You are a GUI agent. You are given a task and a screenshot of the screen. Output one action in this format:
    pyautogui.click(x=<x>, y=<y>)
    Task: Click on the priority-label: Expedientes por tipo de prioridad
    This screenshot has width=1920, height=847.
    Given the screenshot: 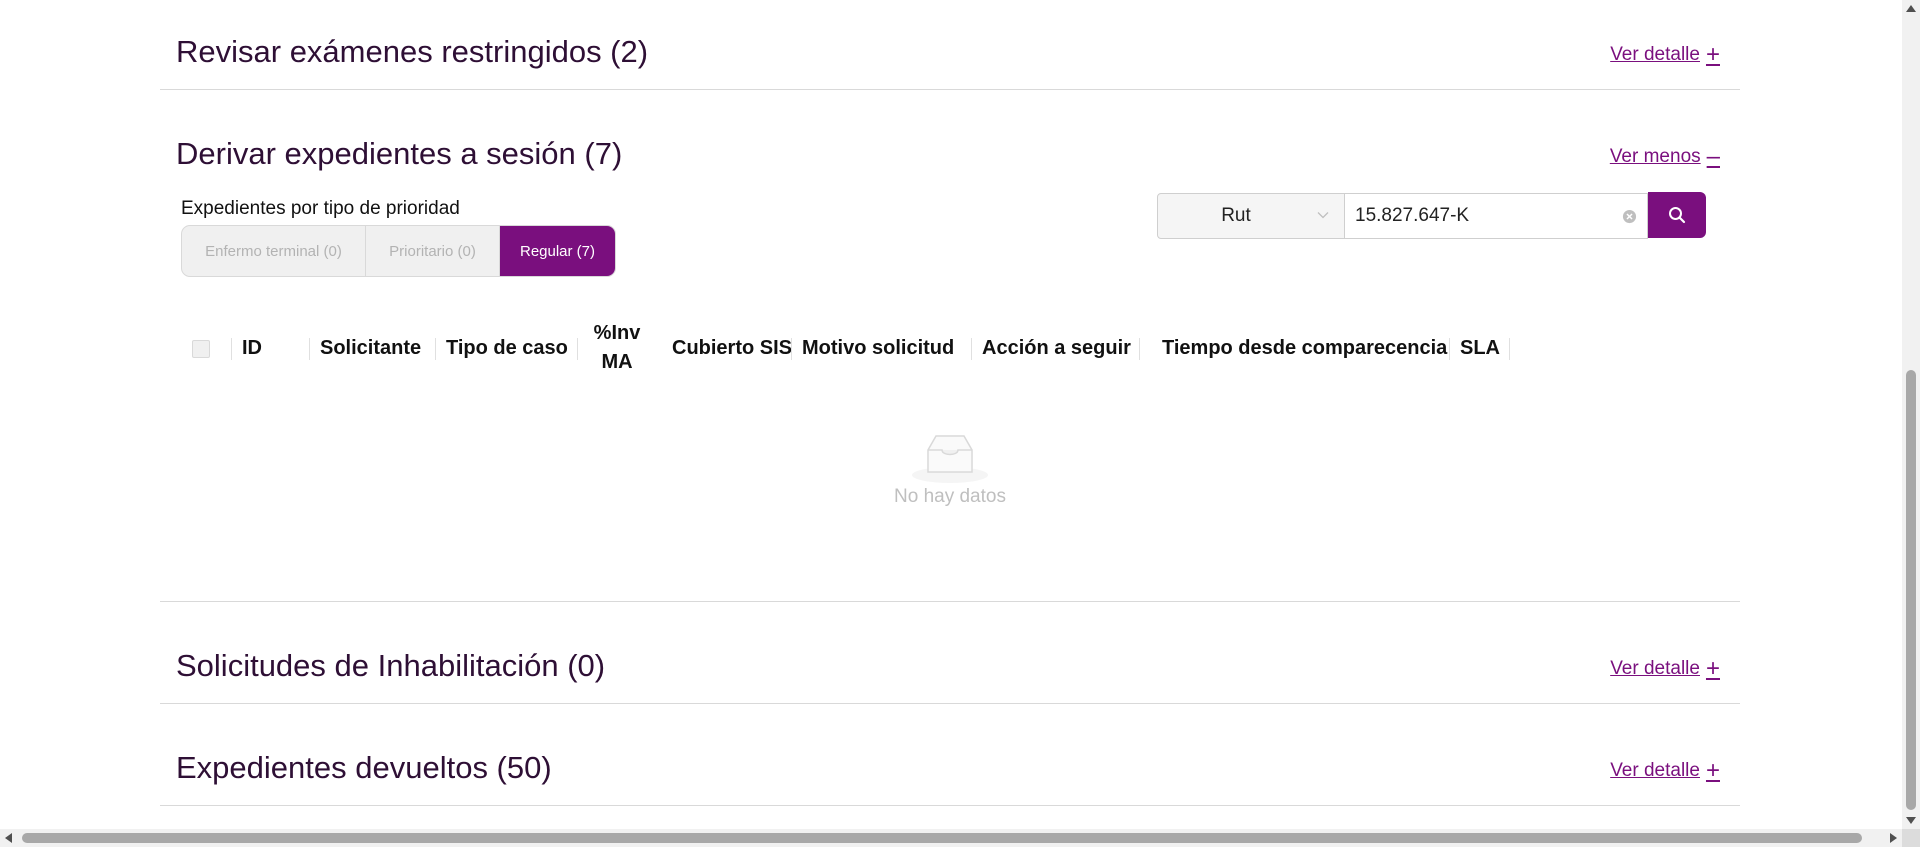 What is the action you would take?
    pyautogui.click(x=320, y=208)
    